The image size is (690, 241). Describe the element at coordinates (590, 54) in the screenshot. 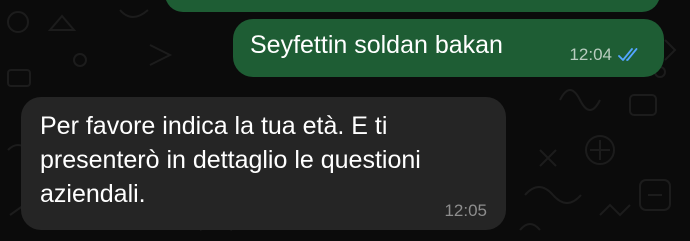

I see `outgoing-message-time: 12:04` at that location.